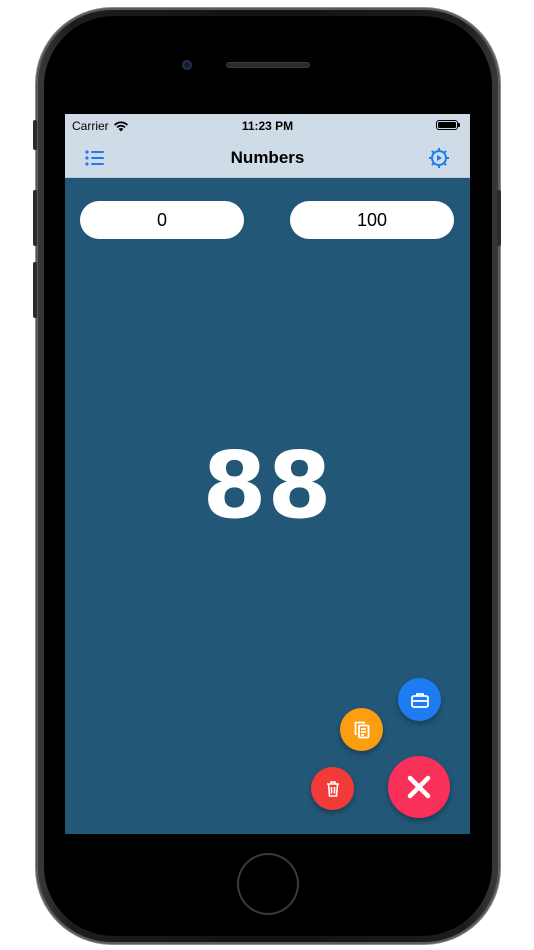 This screenshot has height=950, width=534. I want to click on briefcase-icon, so click(419, 700).